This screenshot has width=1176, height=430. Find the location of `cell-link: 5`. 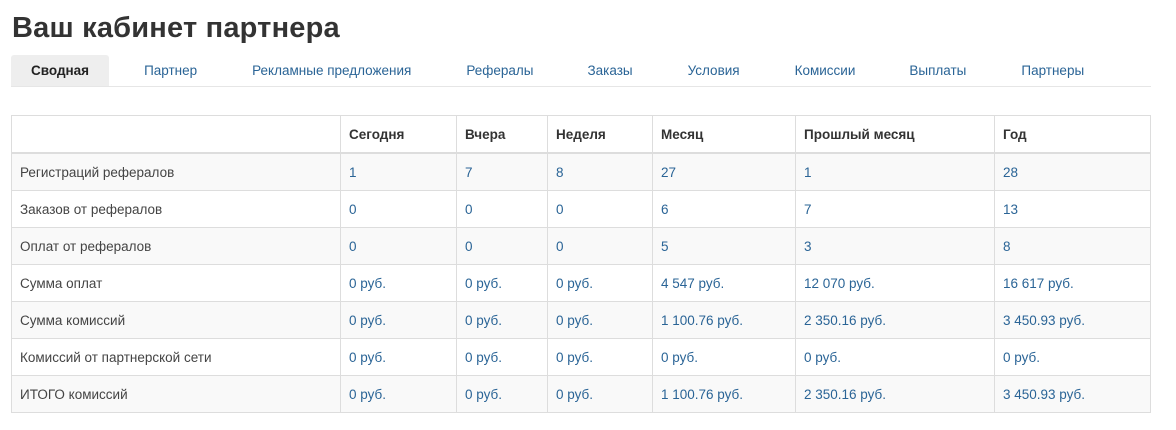

cell-link: 5 is located at coordinates (724, 246).